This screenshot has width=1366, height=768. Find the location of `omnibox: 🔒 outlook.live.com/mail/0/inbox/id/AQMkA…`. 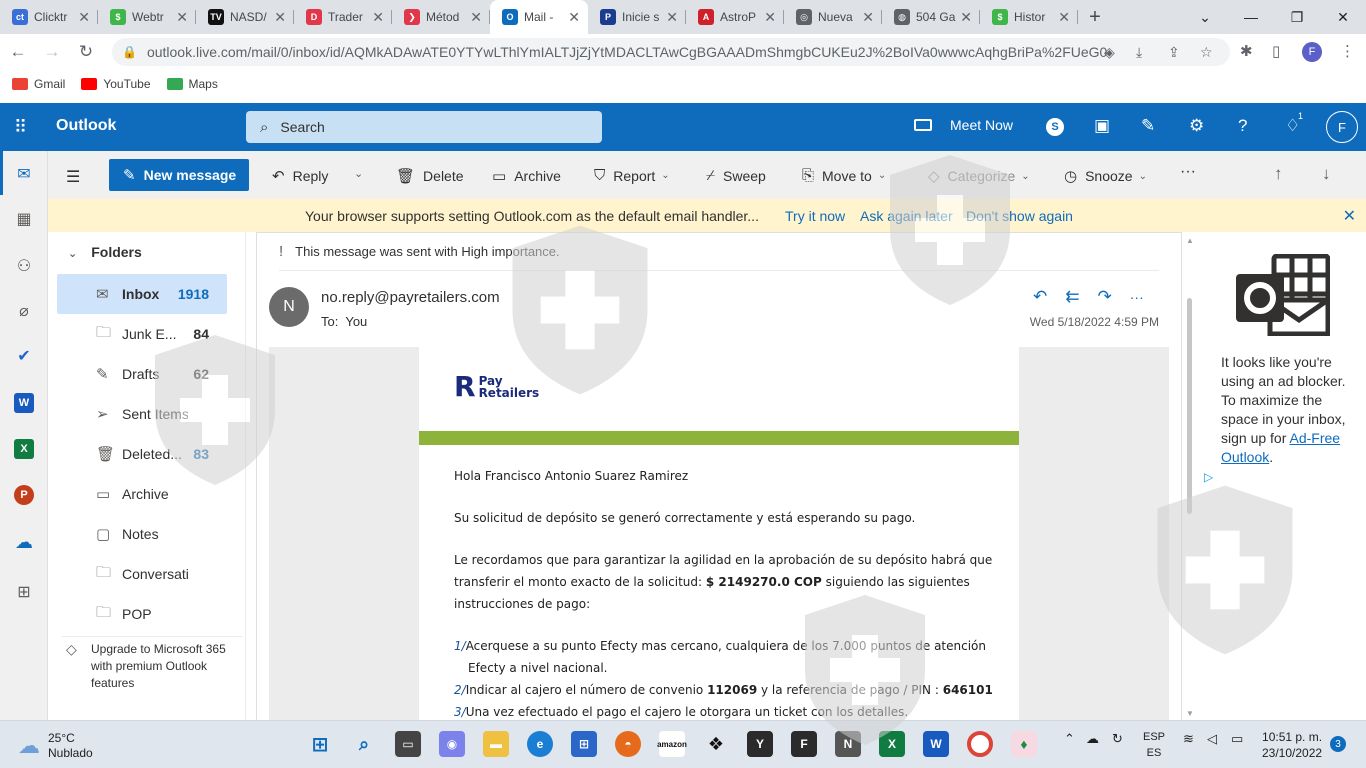

omnibox: 🔒 outlook.live.com/mail/0/inbox/id/AQMkA… is located at coordinates (671, 52).